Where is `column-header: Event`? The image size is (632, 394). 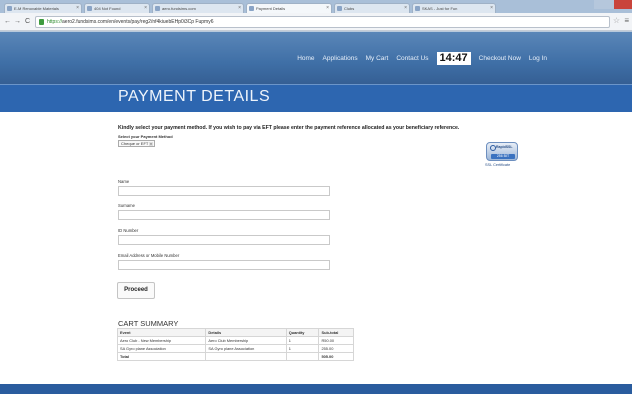
column-header: Event is located at coordinates (161, 332).